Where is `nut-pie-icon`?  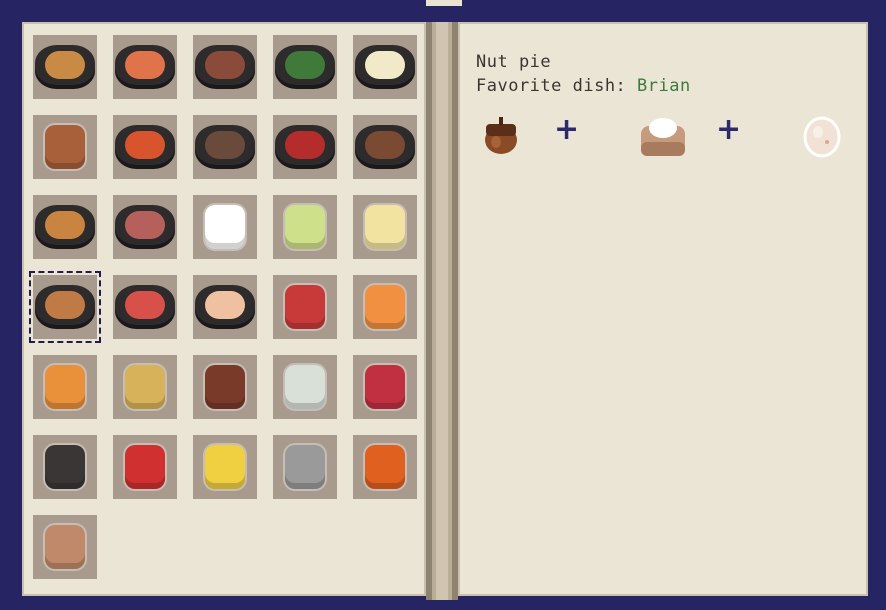
nut-pie-icon is located at coordinates (65, 307).